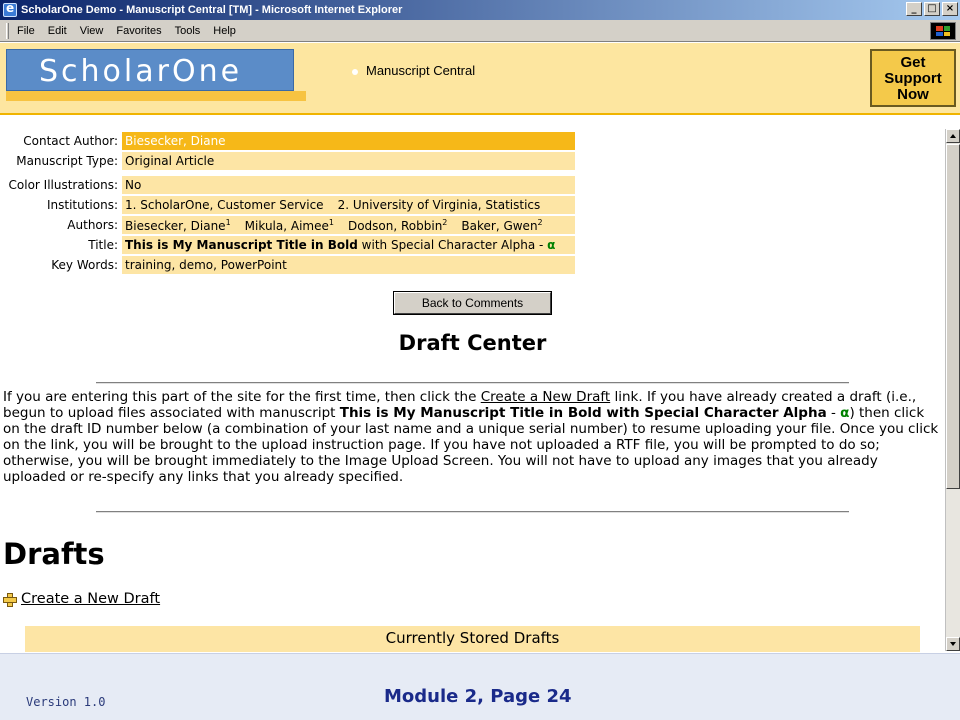 The width and height of the screenshot is (960, 720). What do you see at coordinates (63, 185) in the screenshot?
I see `color-illustrations-label: Color Illustrations:` at bounding box center [63, 185].